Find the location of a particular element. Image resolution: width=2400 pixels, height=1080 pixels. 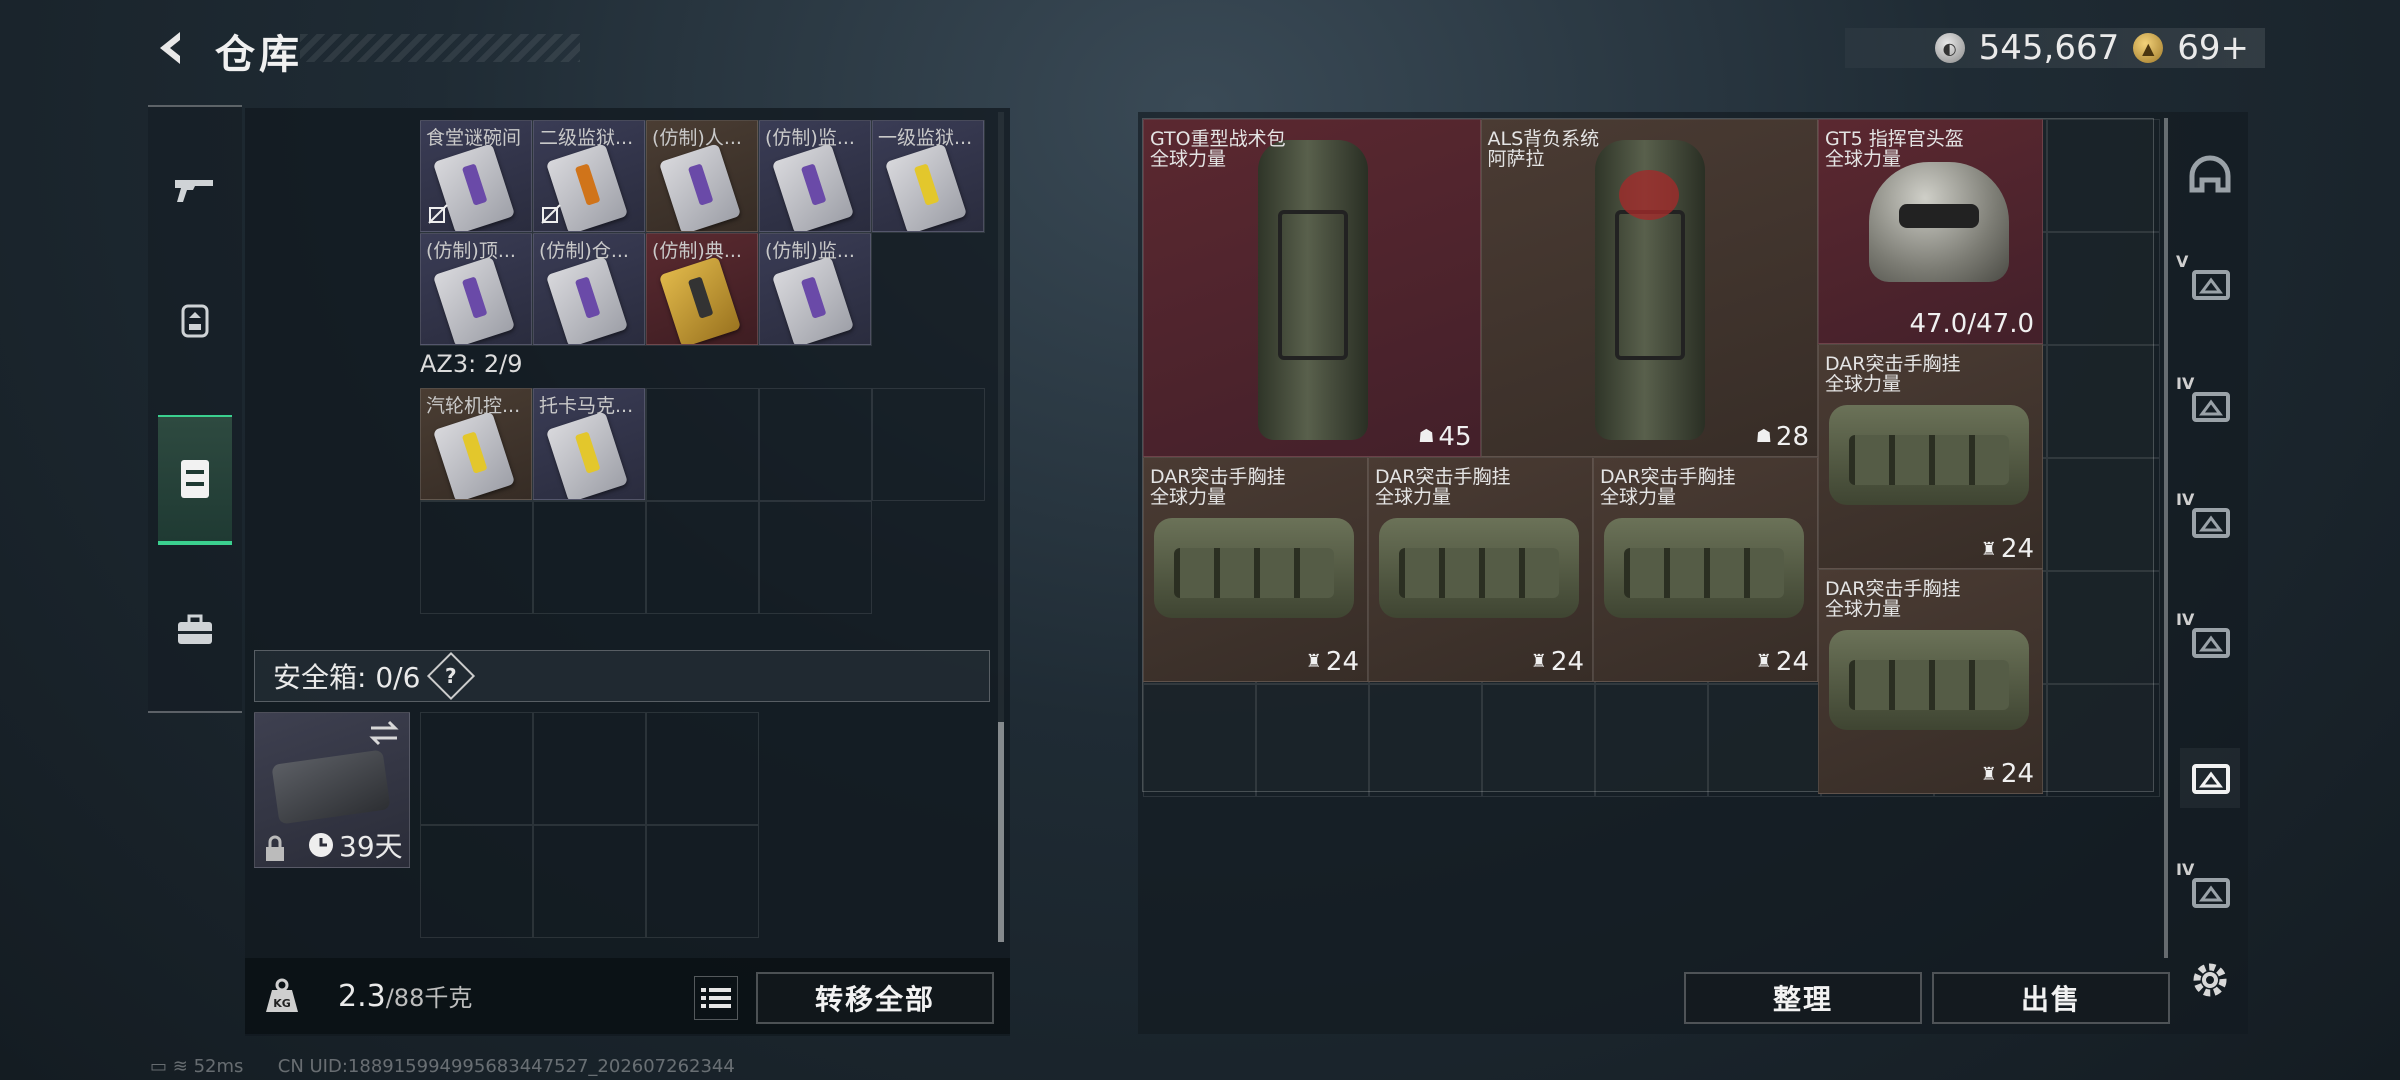

stash-item: GTO重型战术包 全球力量 ☗ 45 is located at coordinates (1312, 288).